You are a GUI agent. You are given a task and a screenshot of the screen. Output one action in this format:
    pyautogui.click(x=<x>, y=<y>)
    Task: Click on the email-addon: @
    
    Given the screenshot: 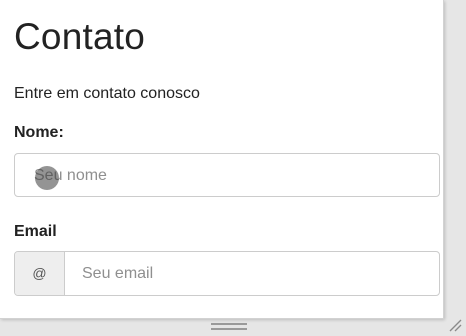 What is the action you would take?
    pyautogui.click(x=40, y=273)
    